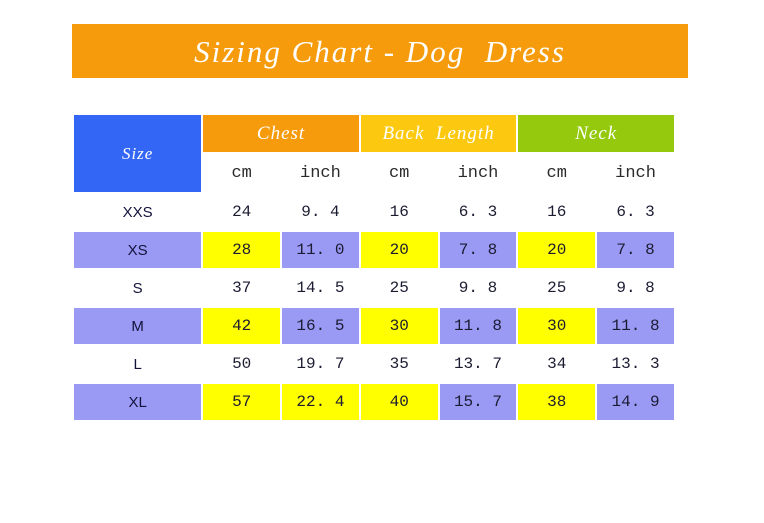 The height and width of the screenshot is (523, 764). What do you see at coordinates (242, 326) in the screenshot?
I see `table-cell: 42` at bounding box center [242, 326].